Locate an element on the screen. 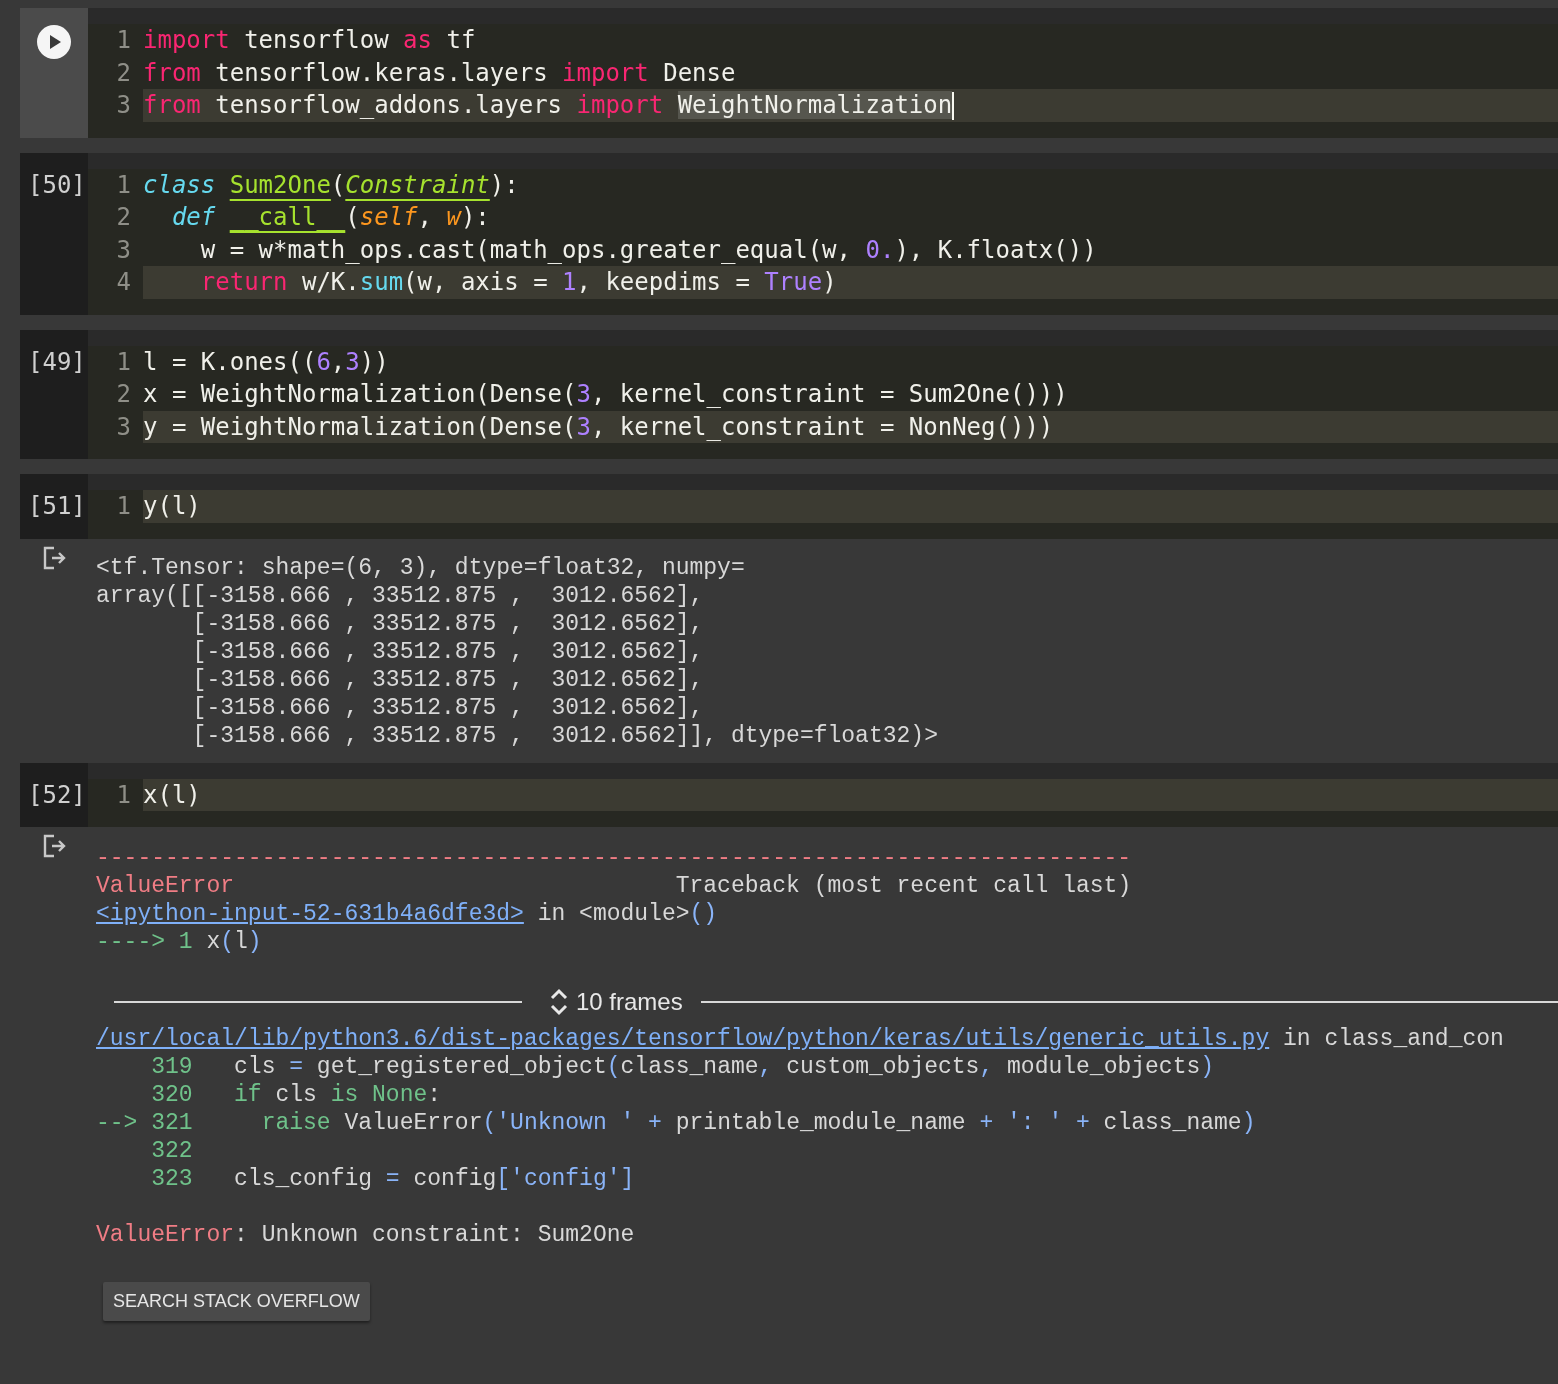 The image size is (1558, 1384). code-line: w = w*math_ops.cast(math_ops.greater_equal(w, 0.), K.floatx()) is located at coordinates (648, 249).